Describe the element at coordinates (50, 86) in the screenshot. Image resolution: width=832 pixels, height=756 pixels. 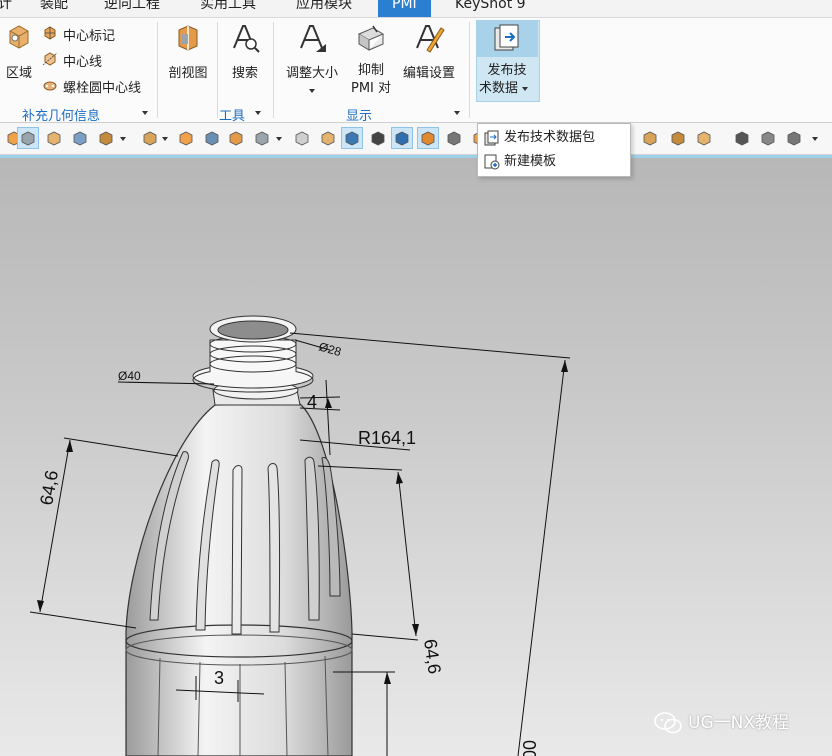
I see `bolt-circle-centerline-icon` at that location.